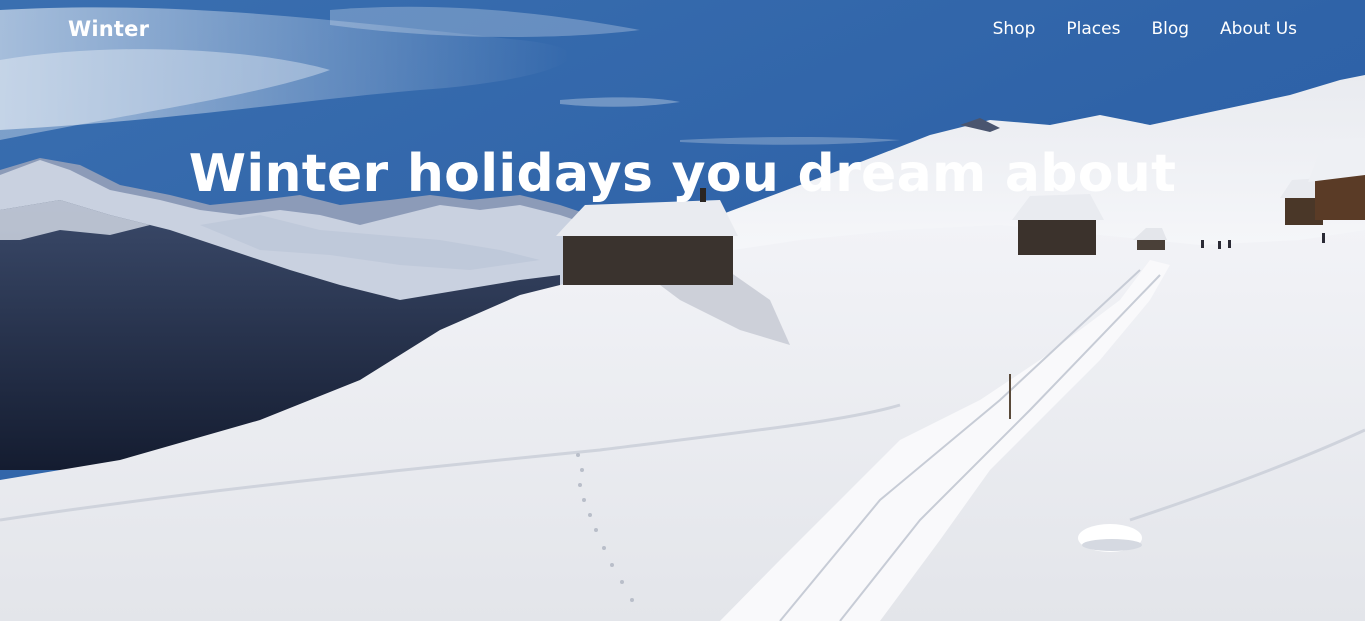 This screenshot has height=621, width=1365. Describe the element at coordinates (682, 29) in the screenshot. I see `top-navigation-bar: Winter Shop Places Blog About Us` at that location.